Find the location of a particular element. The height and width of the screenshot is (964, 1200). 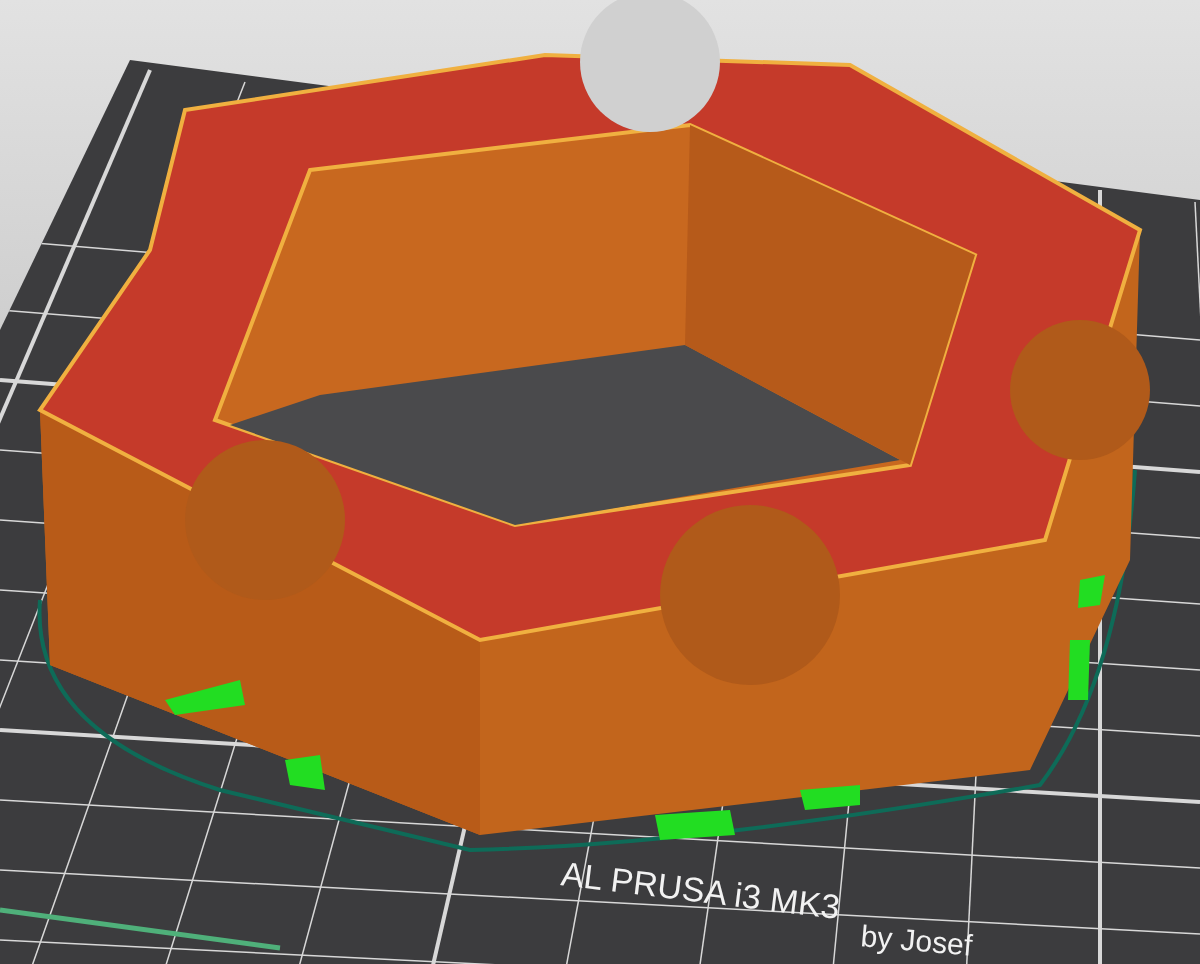

bed-label: AL PRUSA i3 MK3 is located at coordinates (700, 890).